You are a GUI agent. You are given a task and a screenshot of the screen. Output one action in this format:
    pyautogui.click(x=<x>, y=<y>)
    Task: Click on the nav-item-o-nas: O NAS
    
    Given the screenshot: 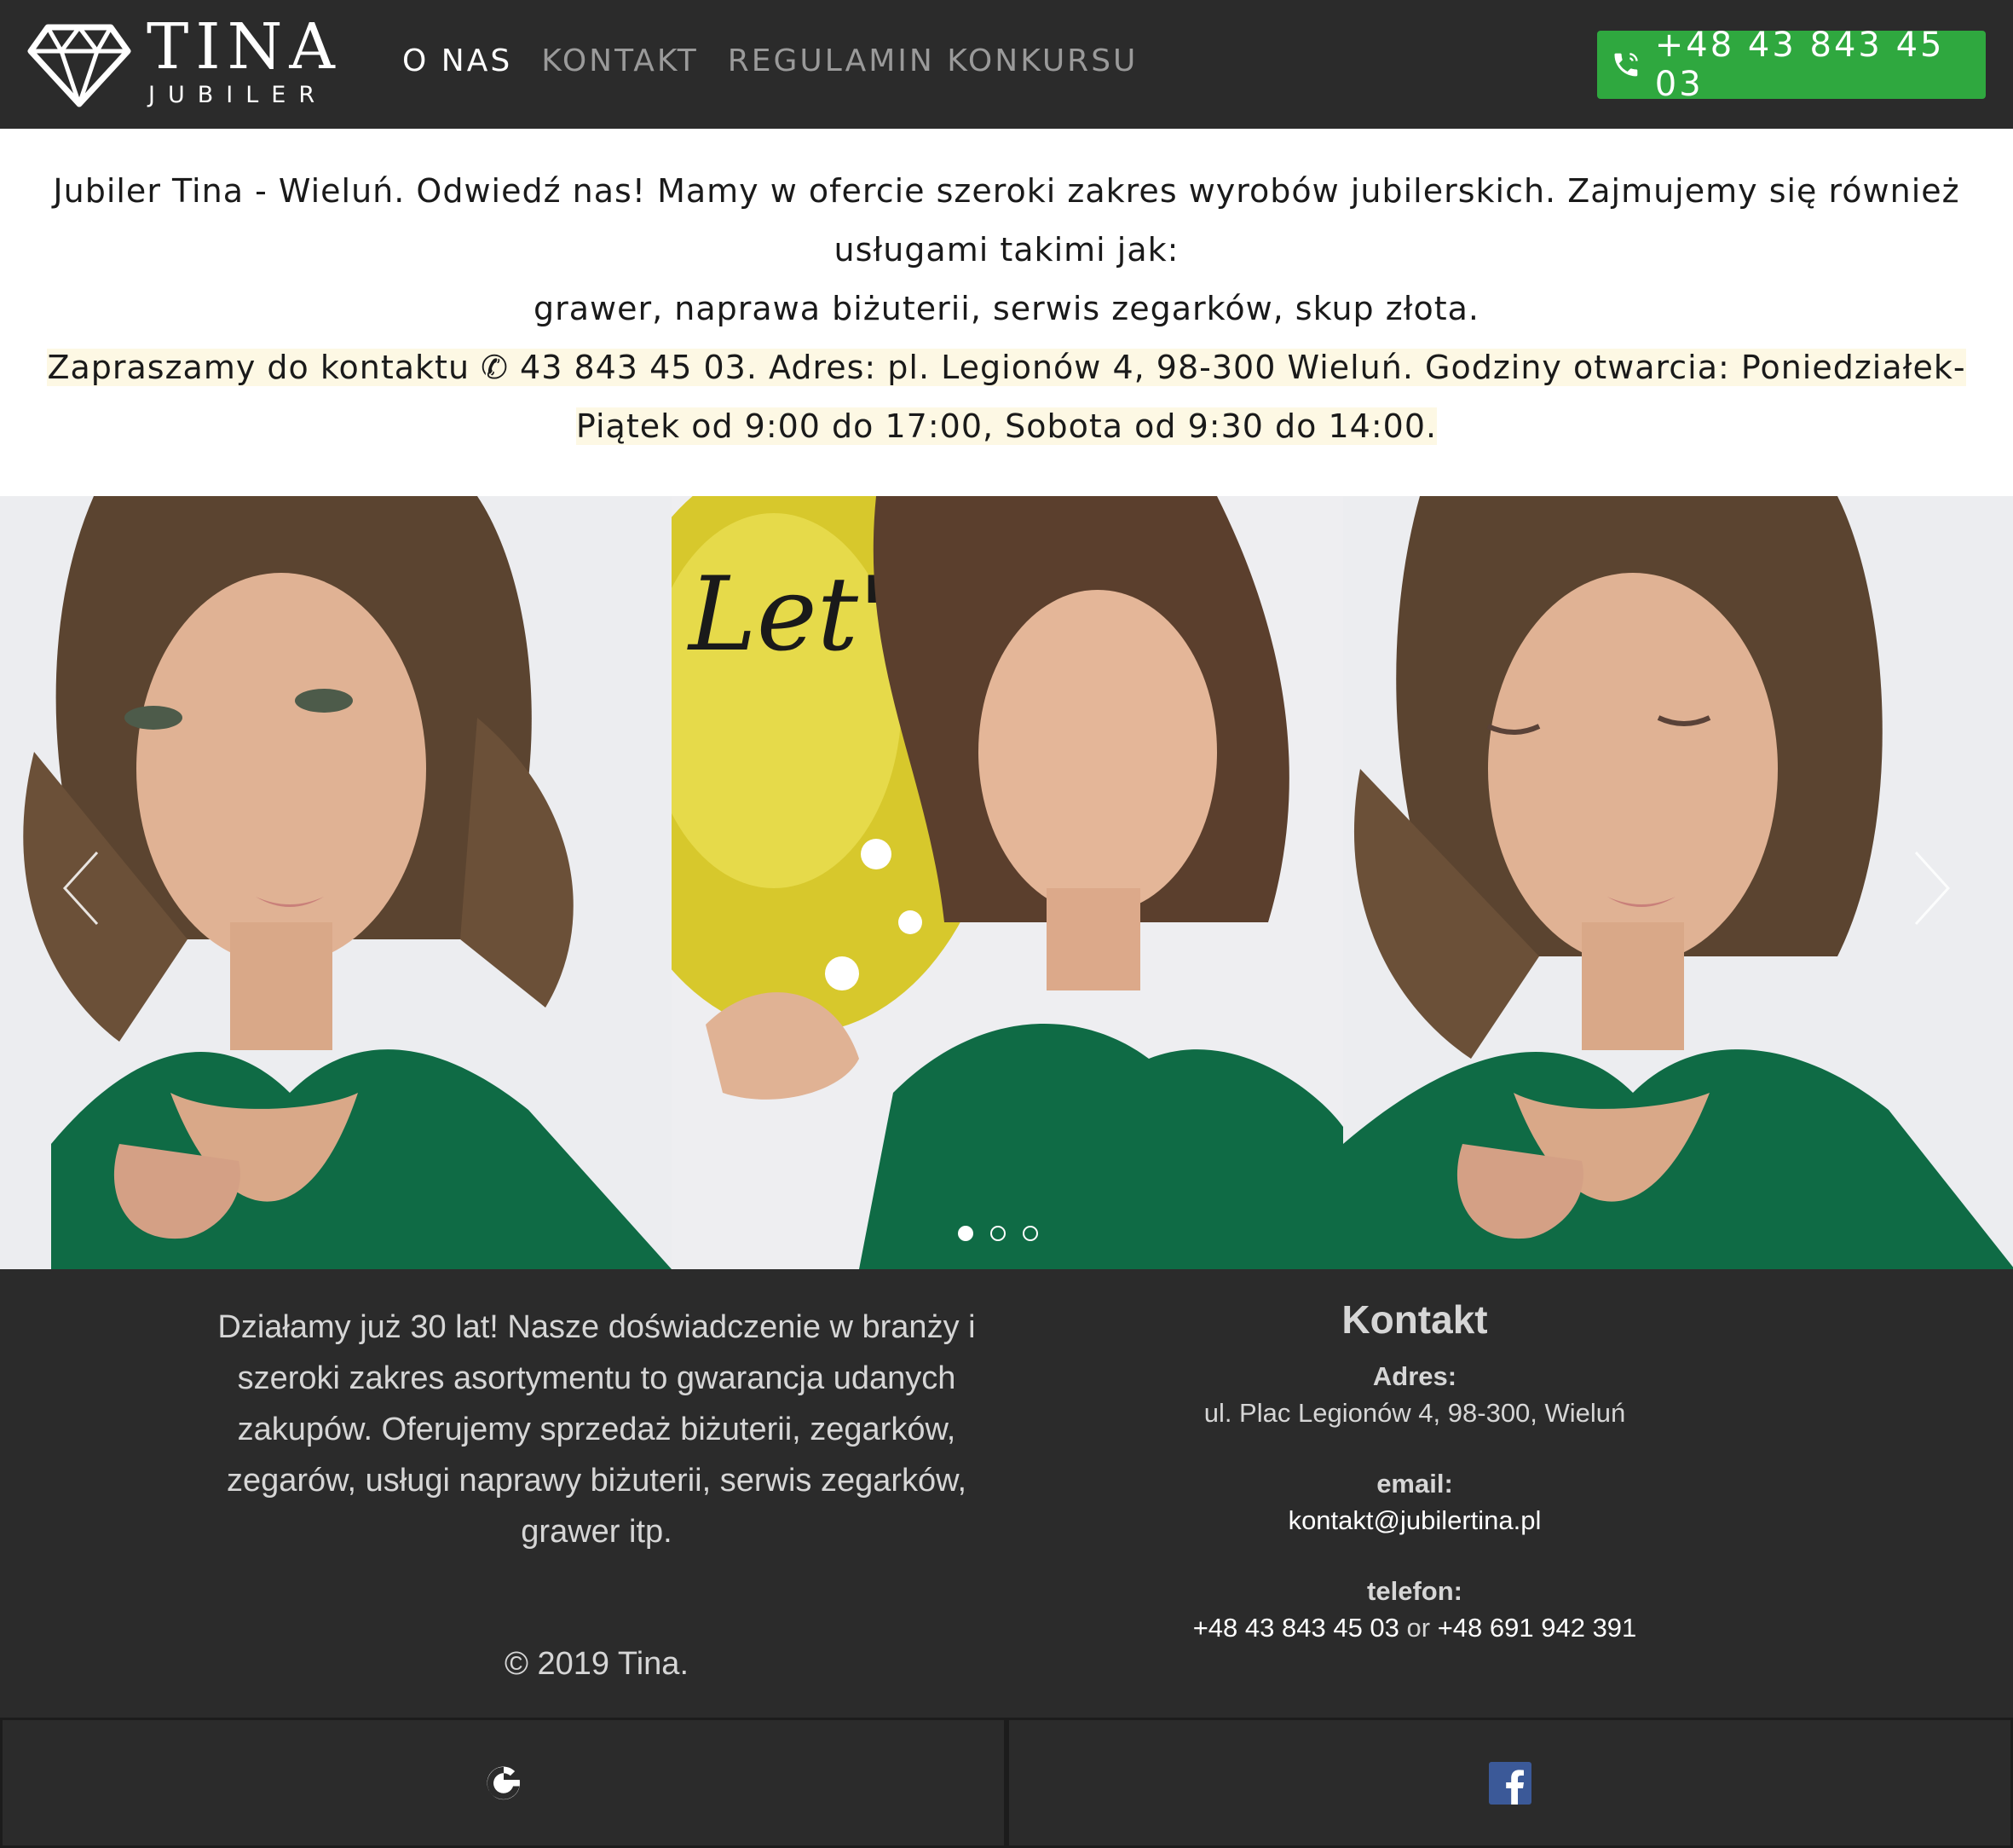 What is the action you would take?
    pyautogui.click(x=457, y=61)
    